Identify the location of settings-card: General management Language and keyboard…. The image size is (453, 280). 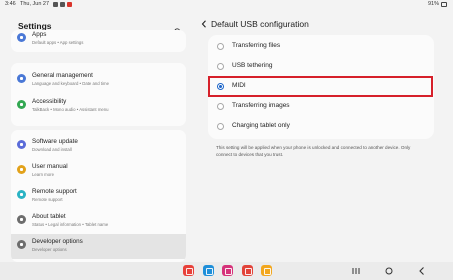
(98, 94).